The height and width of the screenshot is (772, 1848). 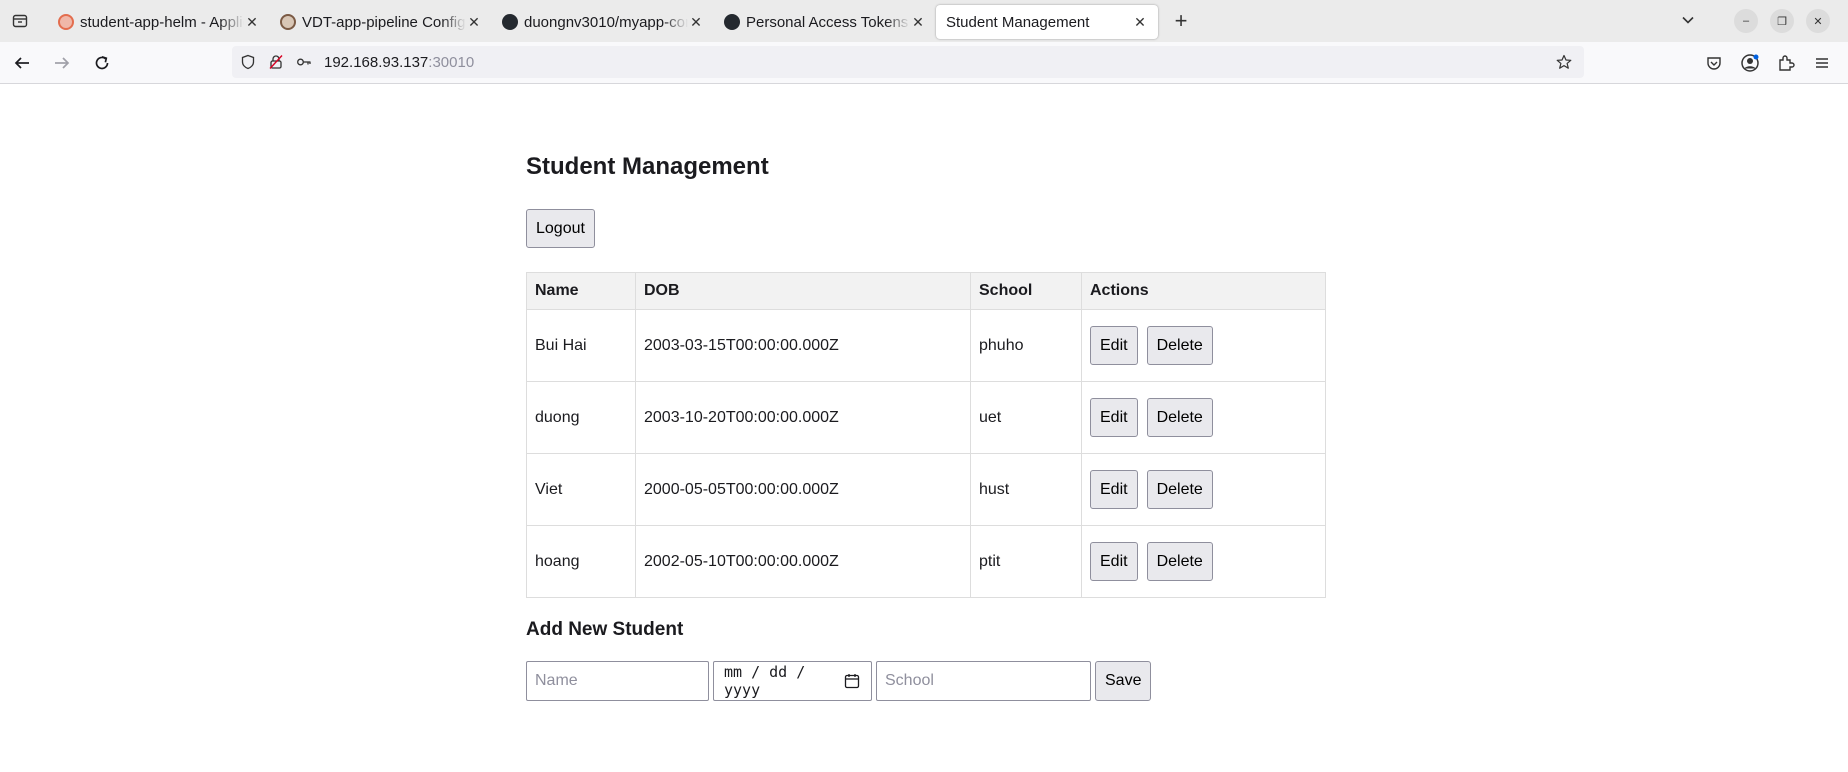 What do you see at coordinates (606, 22) in the screenshot?
I see `tab-title: duongnv3010/myapp-con` at bounding box center [606, 22].